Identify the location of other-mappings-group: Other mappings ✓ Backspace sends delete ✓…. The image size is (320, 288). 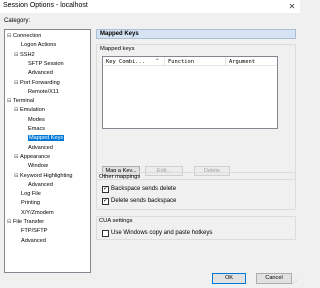
(196, 191).